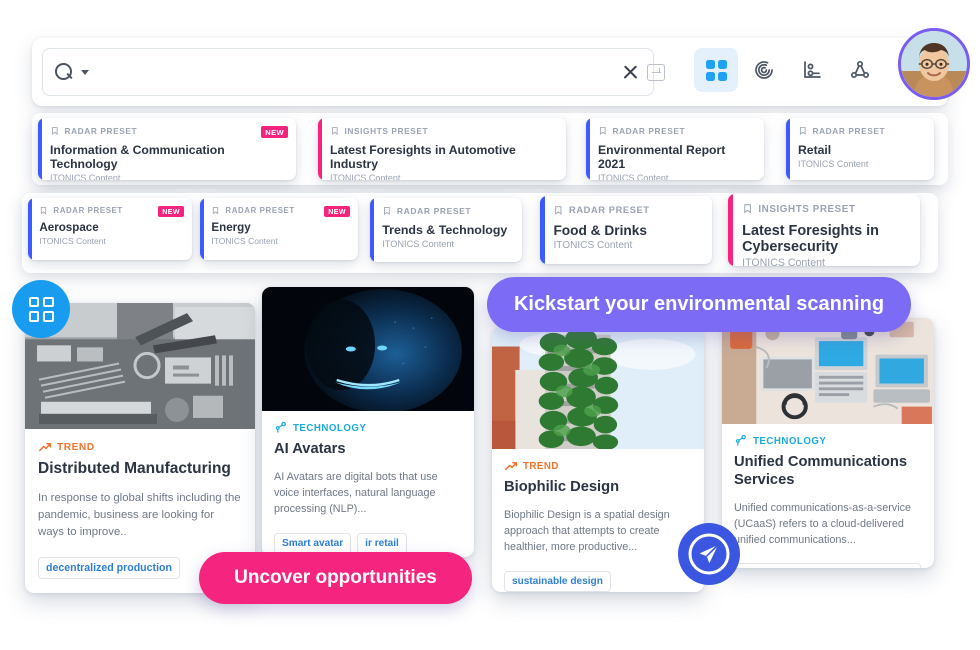 The width and height of the screenshot is (980, 650). I want to click on tab-chart-view, so click(812, 70).